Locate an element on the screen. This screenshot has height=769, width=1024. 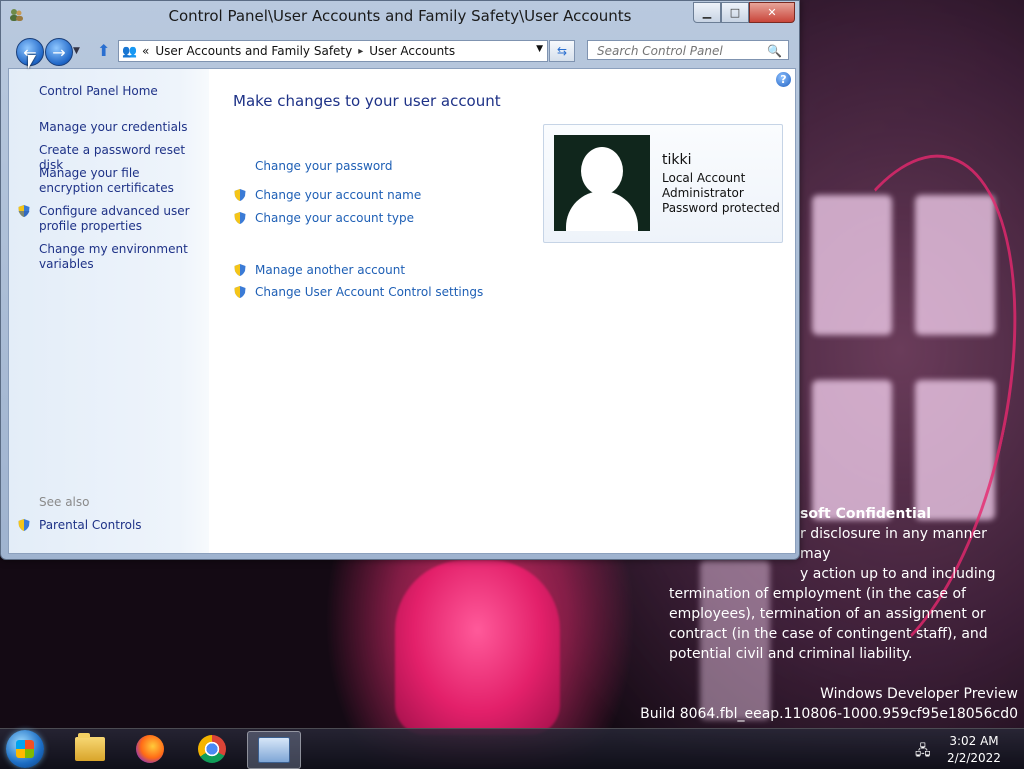
firefox-icon is located at coordinates (150, 749).